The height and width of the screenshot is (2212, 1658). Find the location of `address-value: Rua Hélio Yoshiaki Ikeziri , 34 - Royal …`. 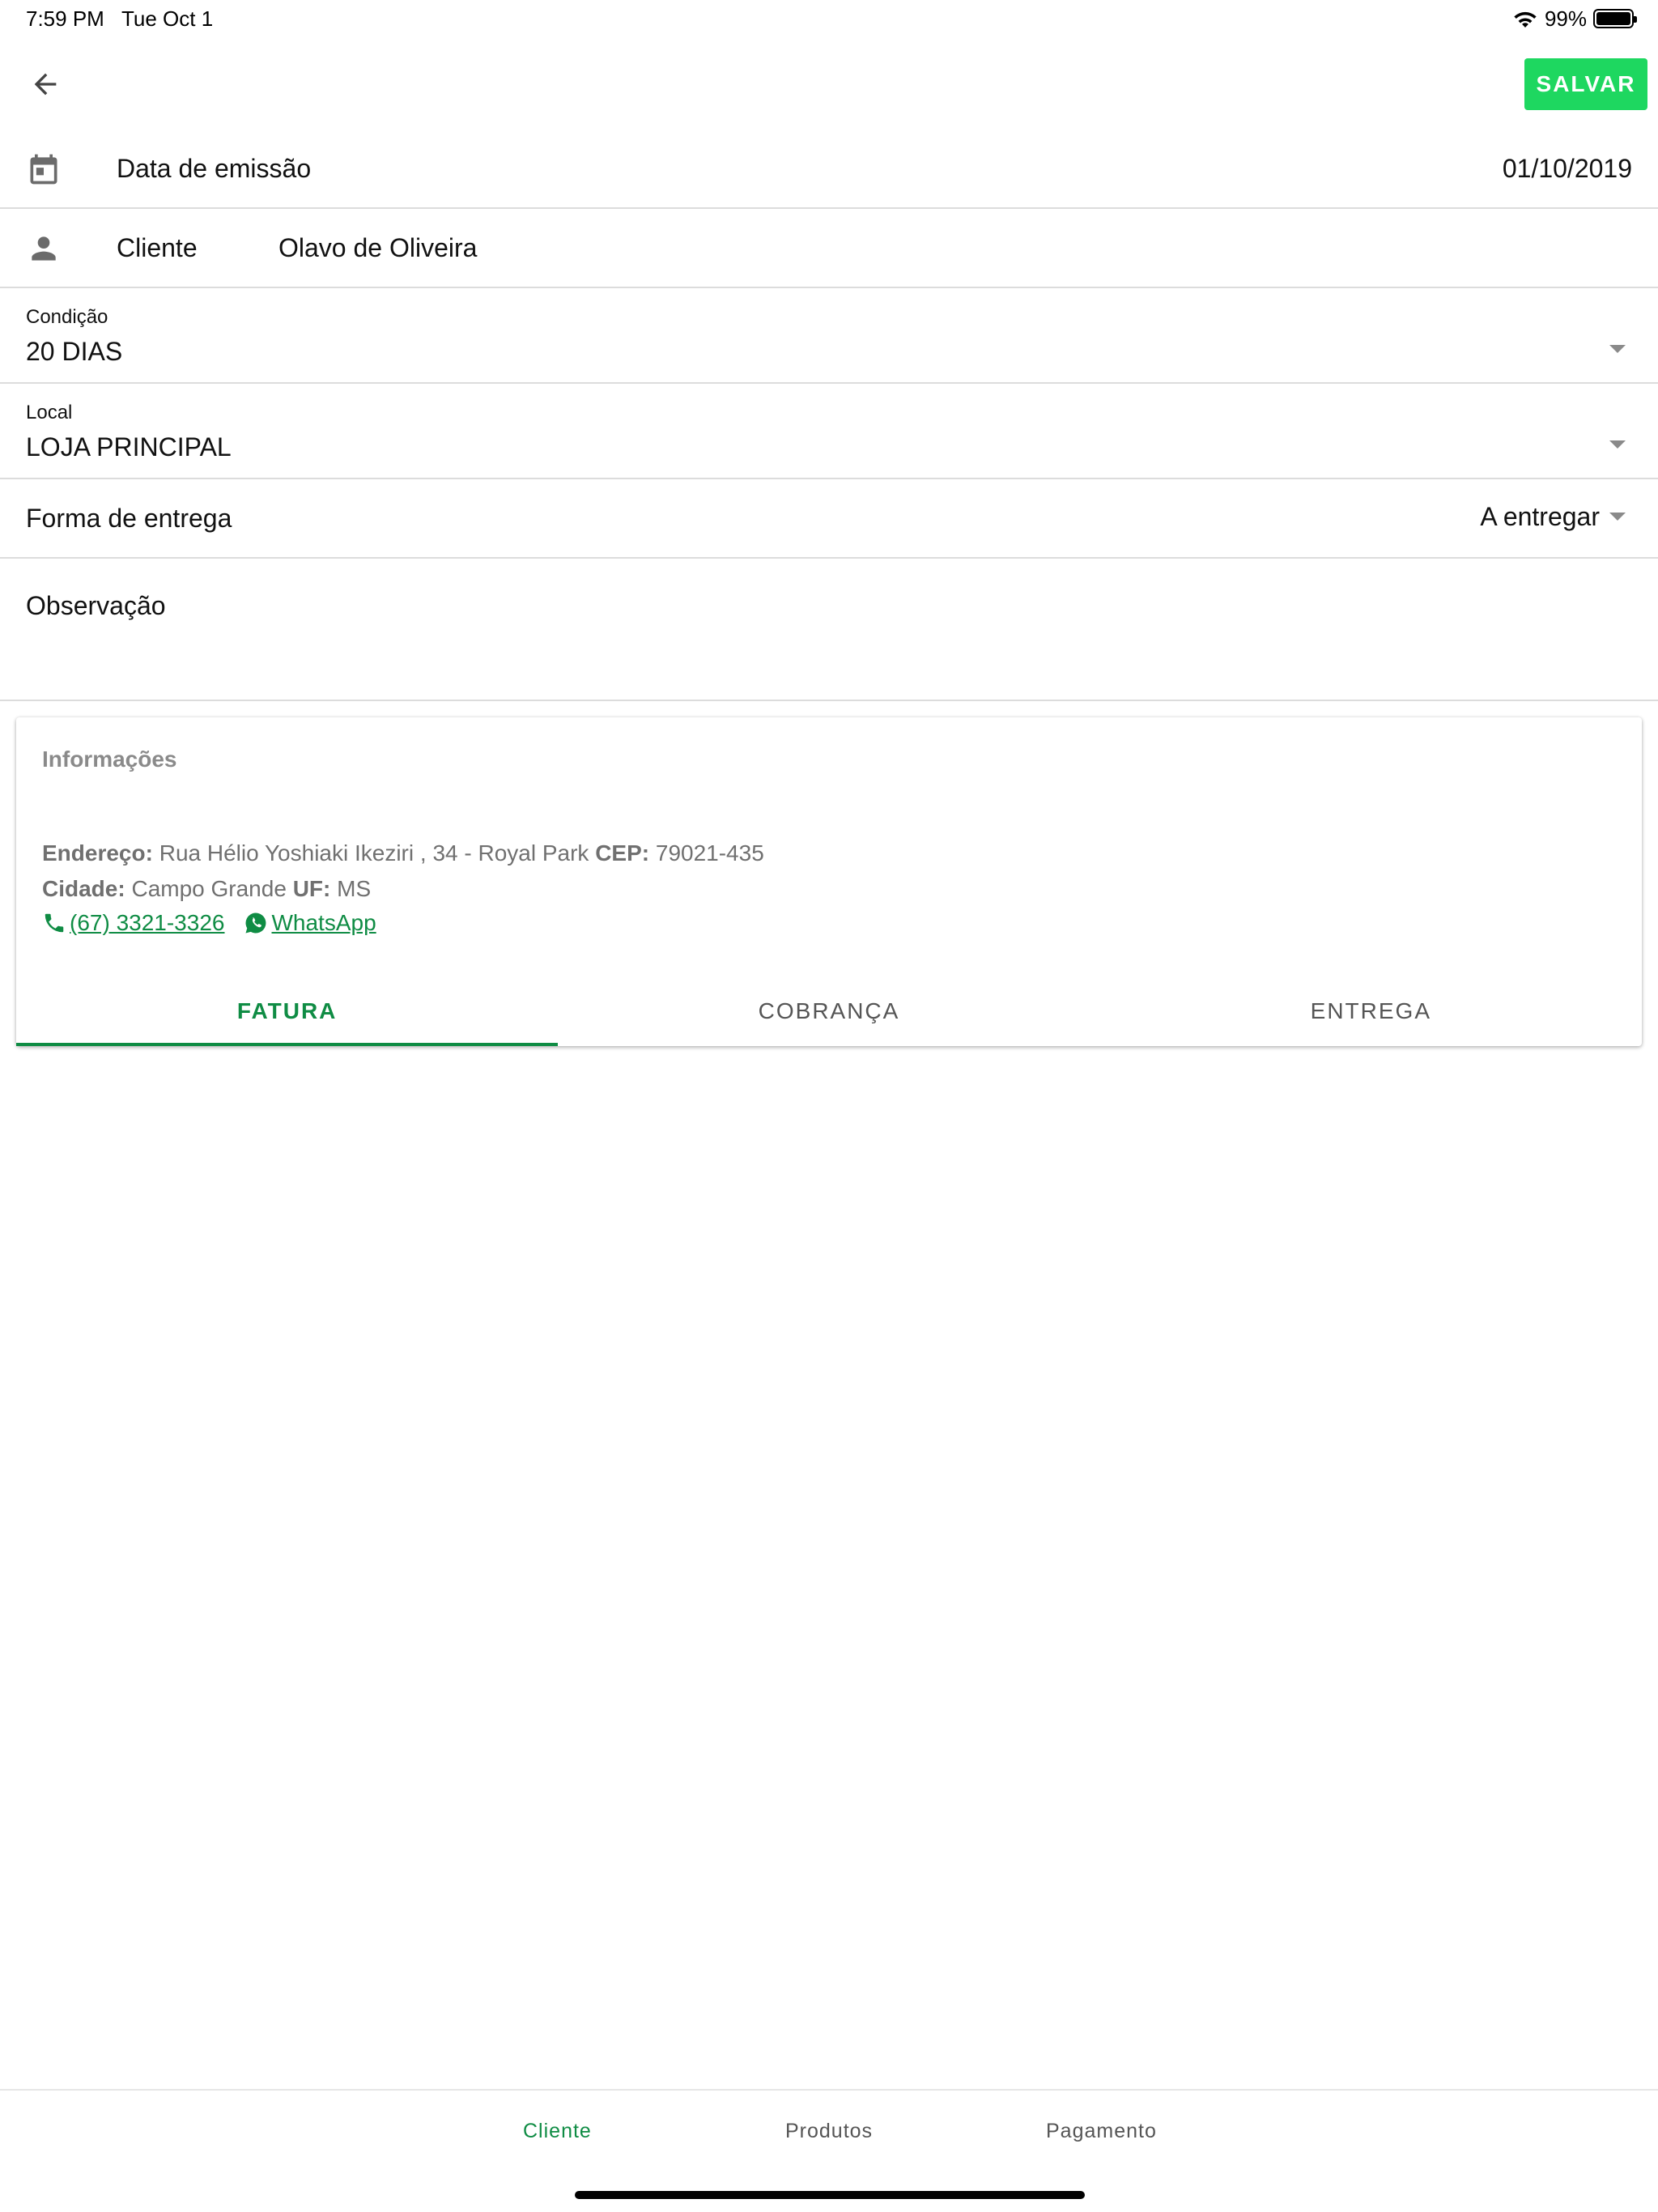

address-value: Rua Hélio Yoshiaki Ikeziri , 34 - Royal … is located at coordinates (374, 853).